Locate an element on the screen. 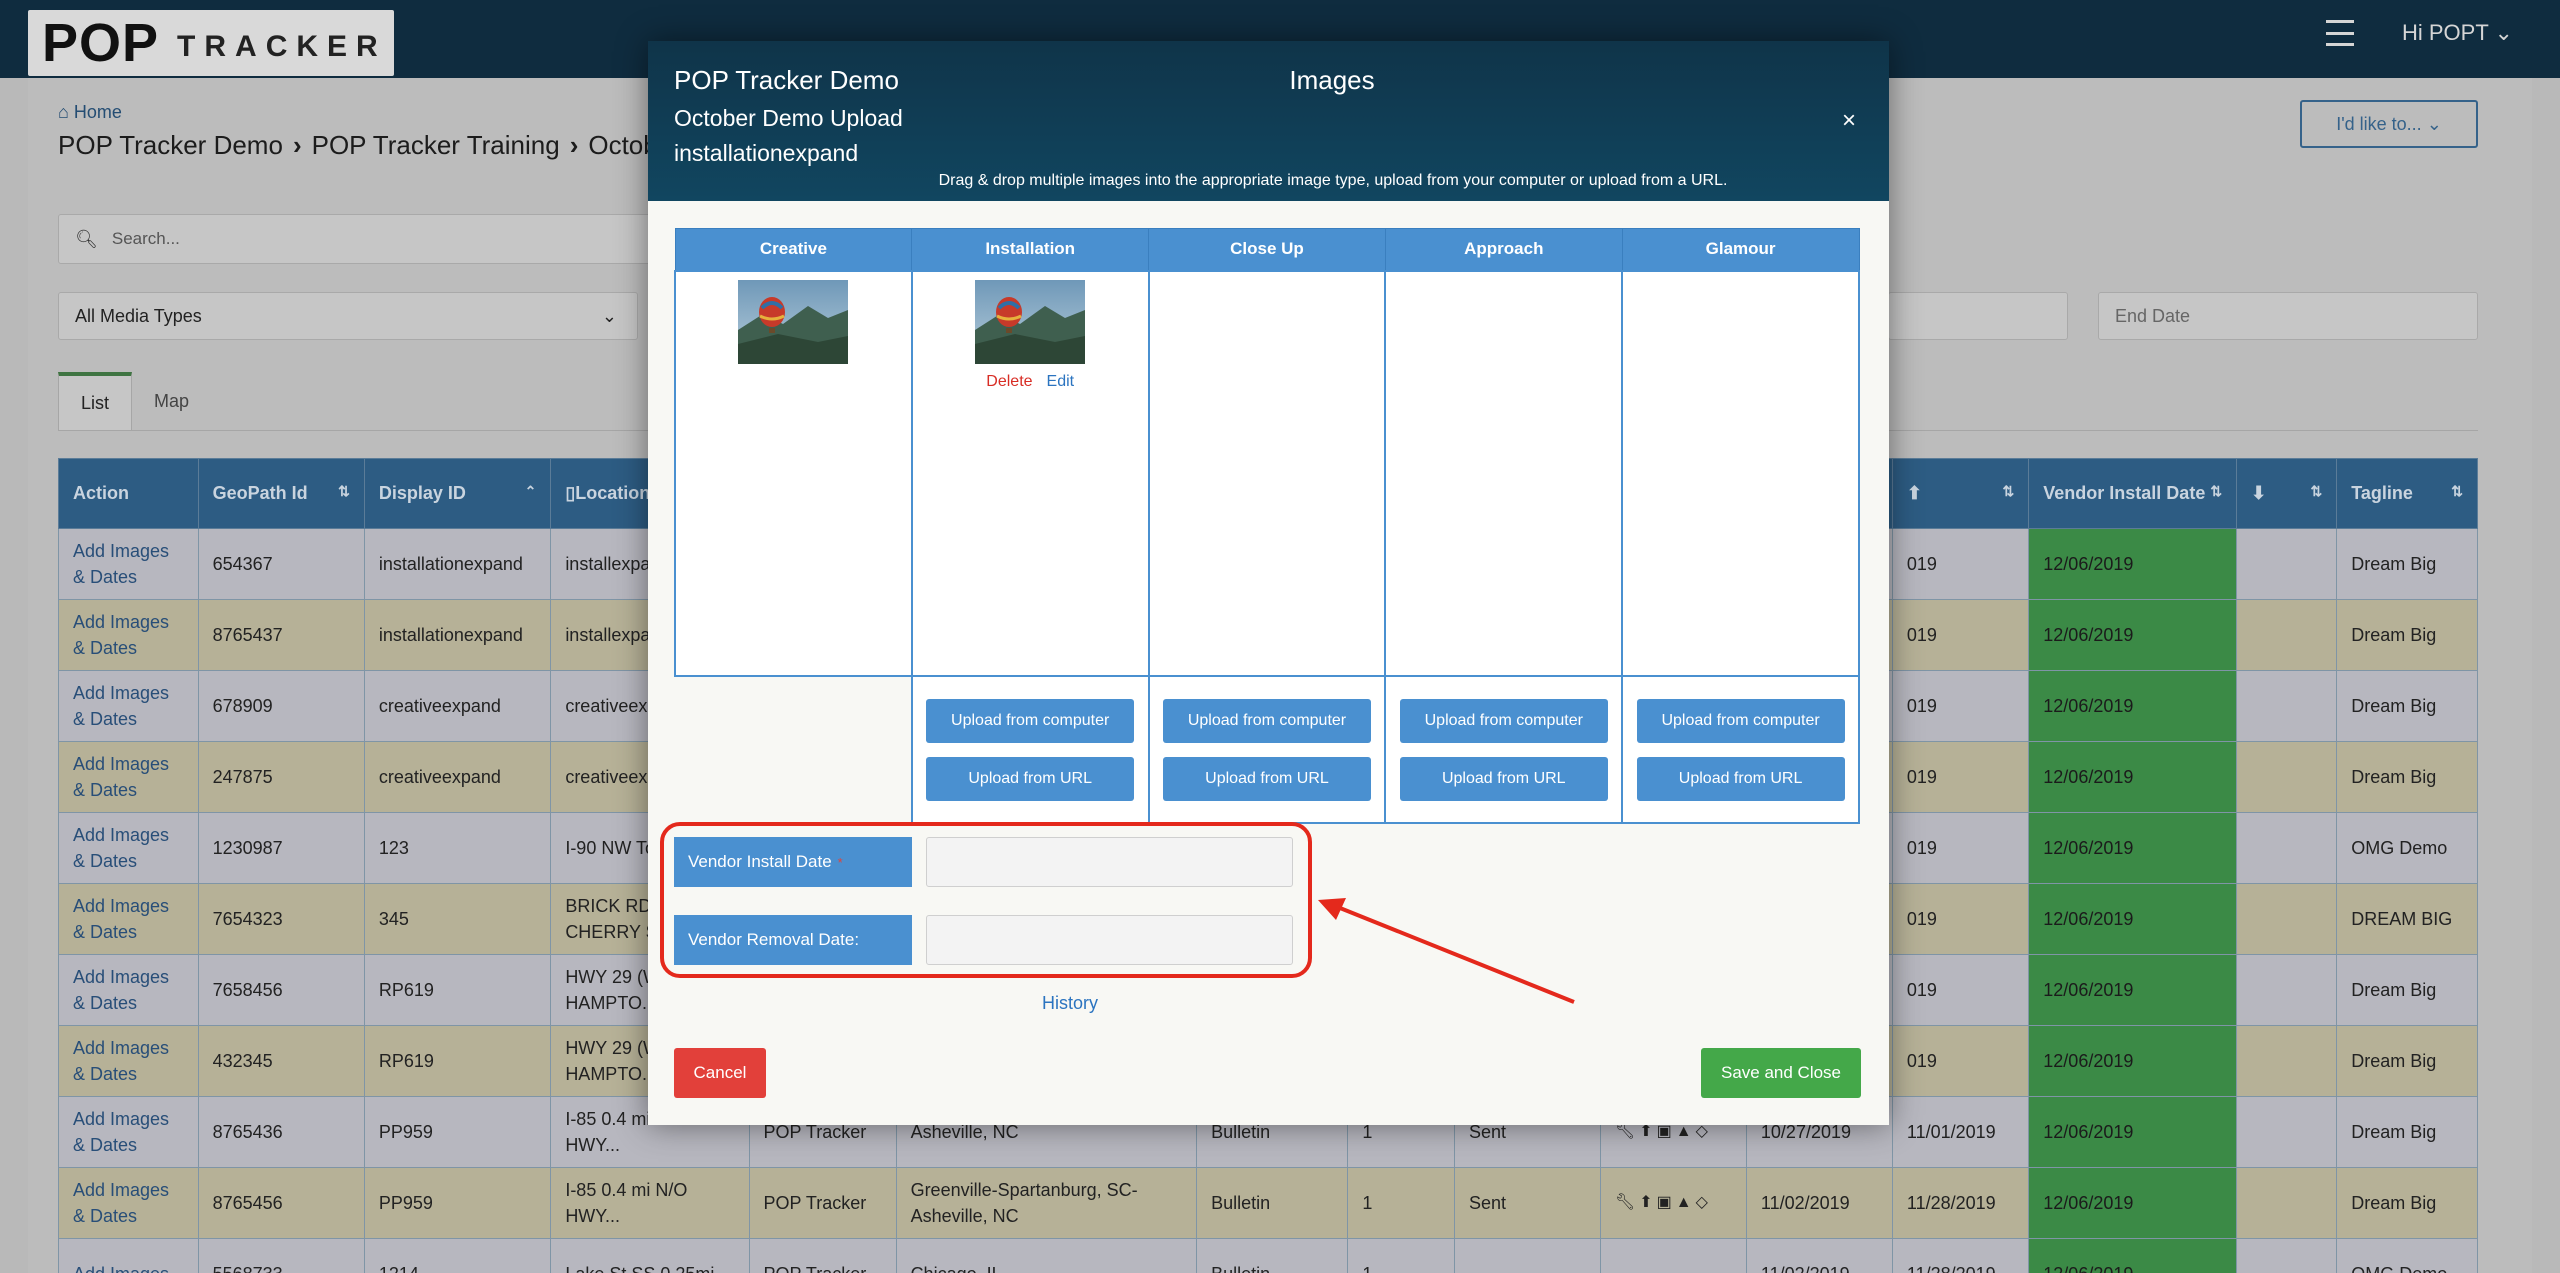 This screenshot has height=1273, width=2560. cell-geopath-text: 432345 is located at coordinates (242, 1060).